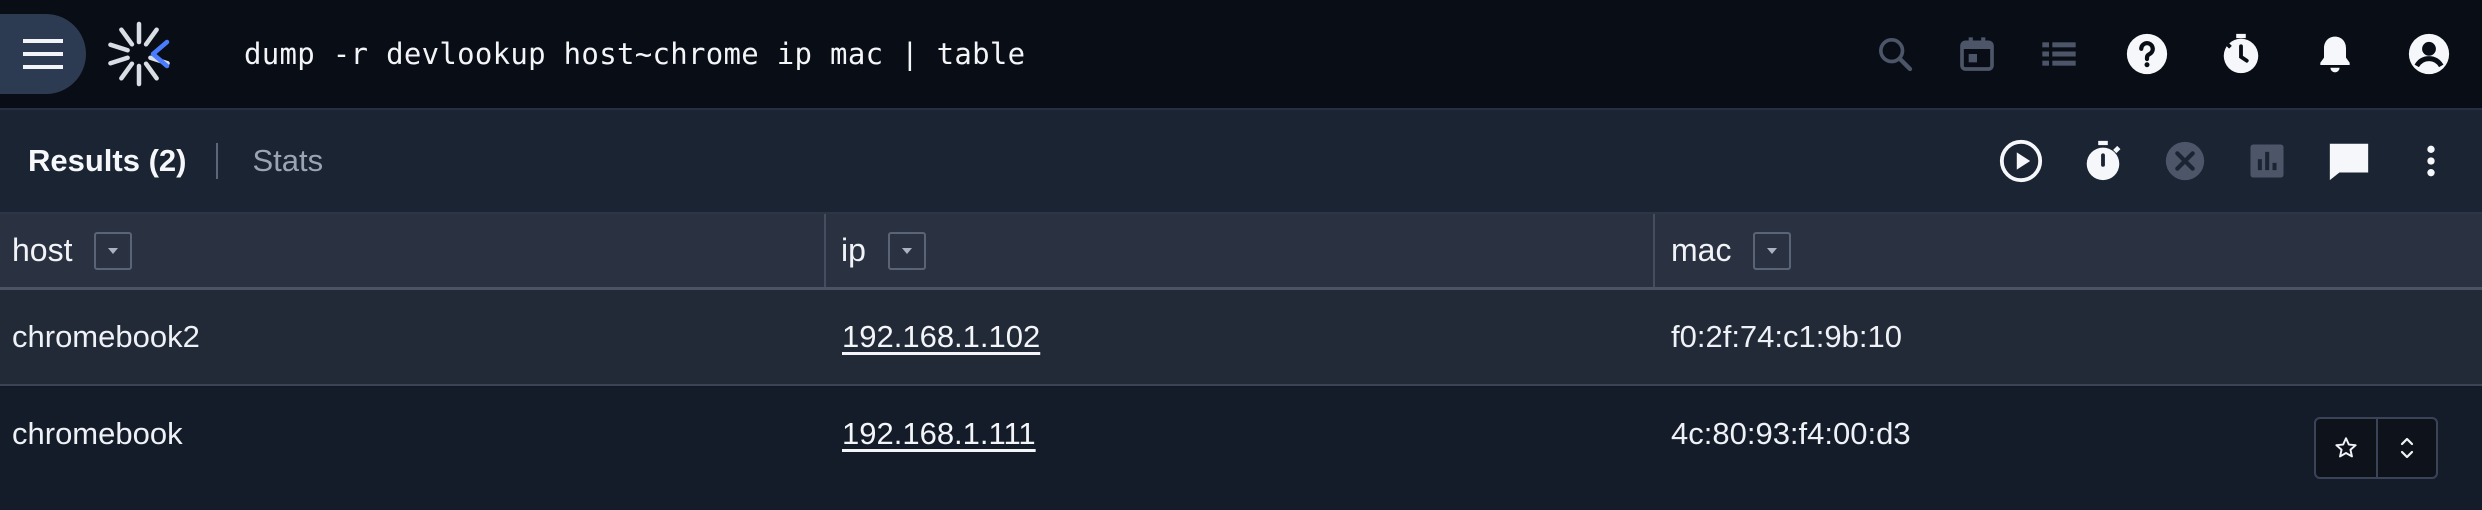  I want to click on tab-results: Results (2), so click(107, 161).